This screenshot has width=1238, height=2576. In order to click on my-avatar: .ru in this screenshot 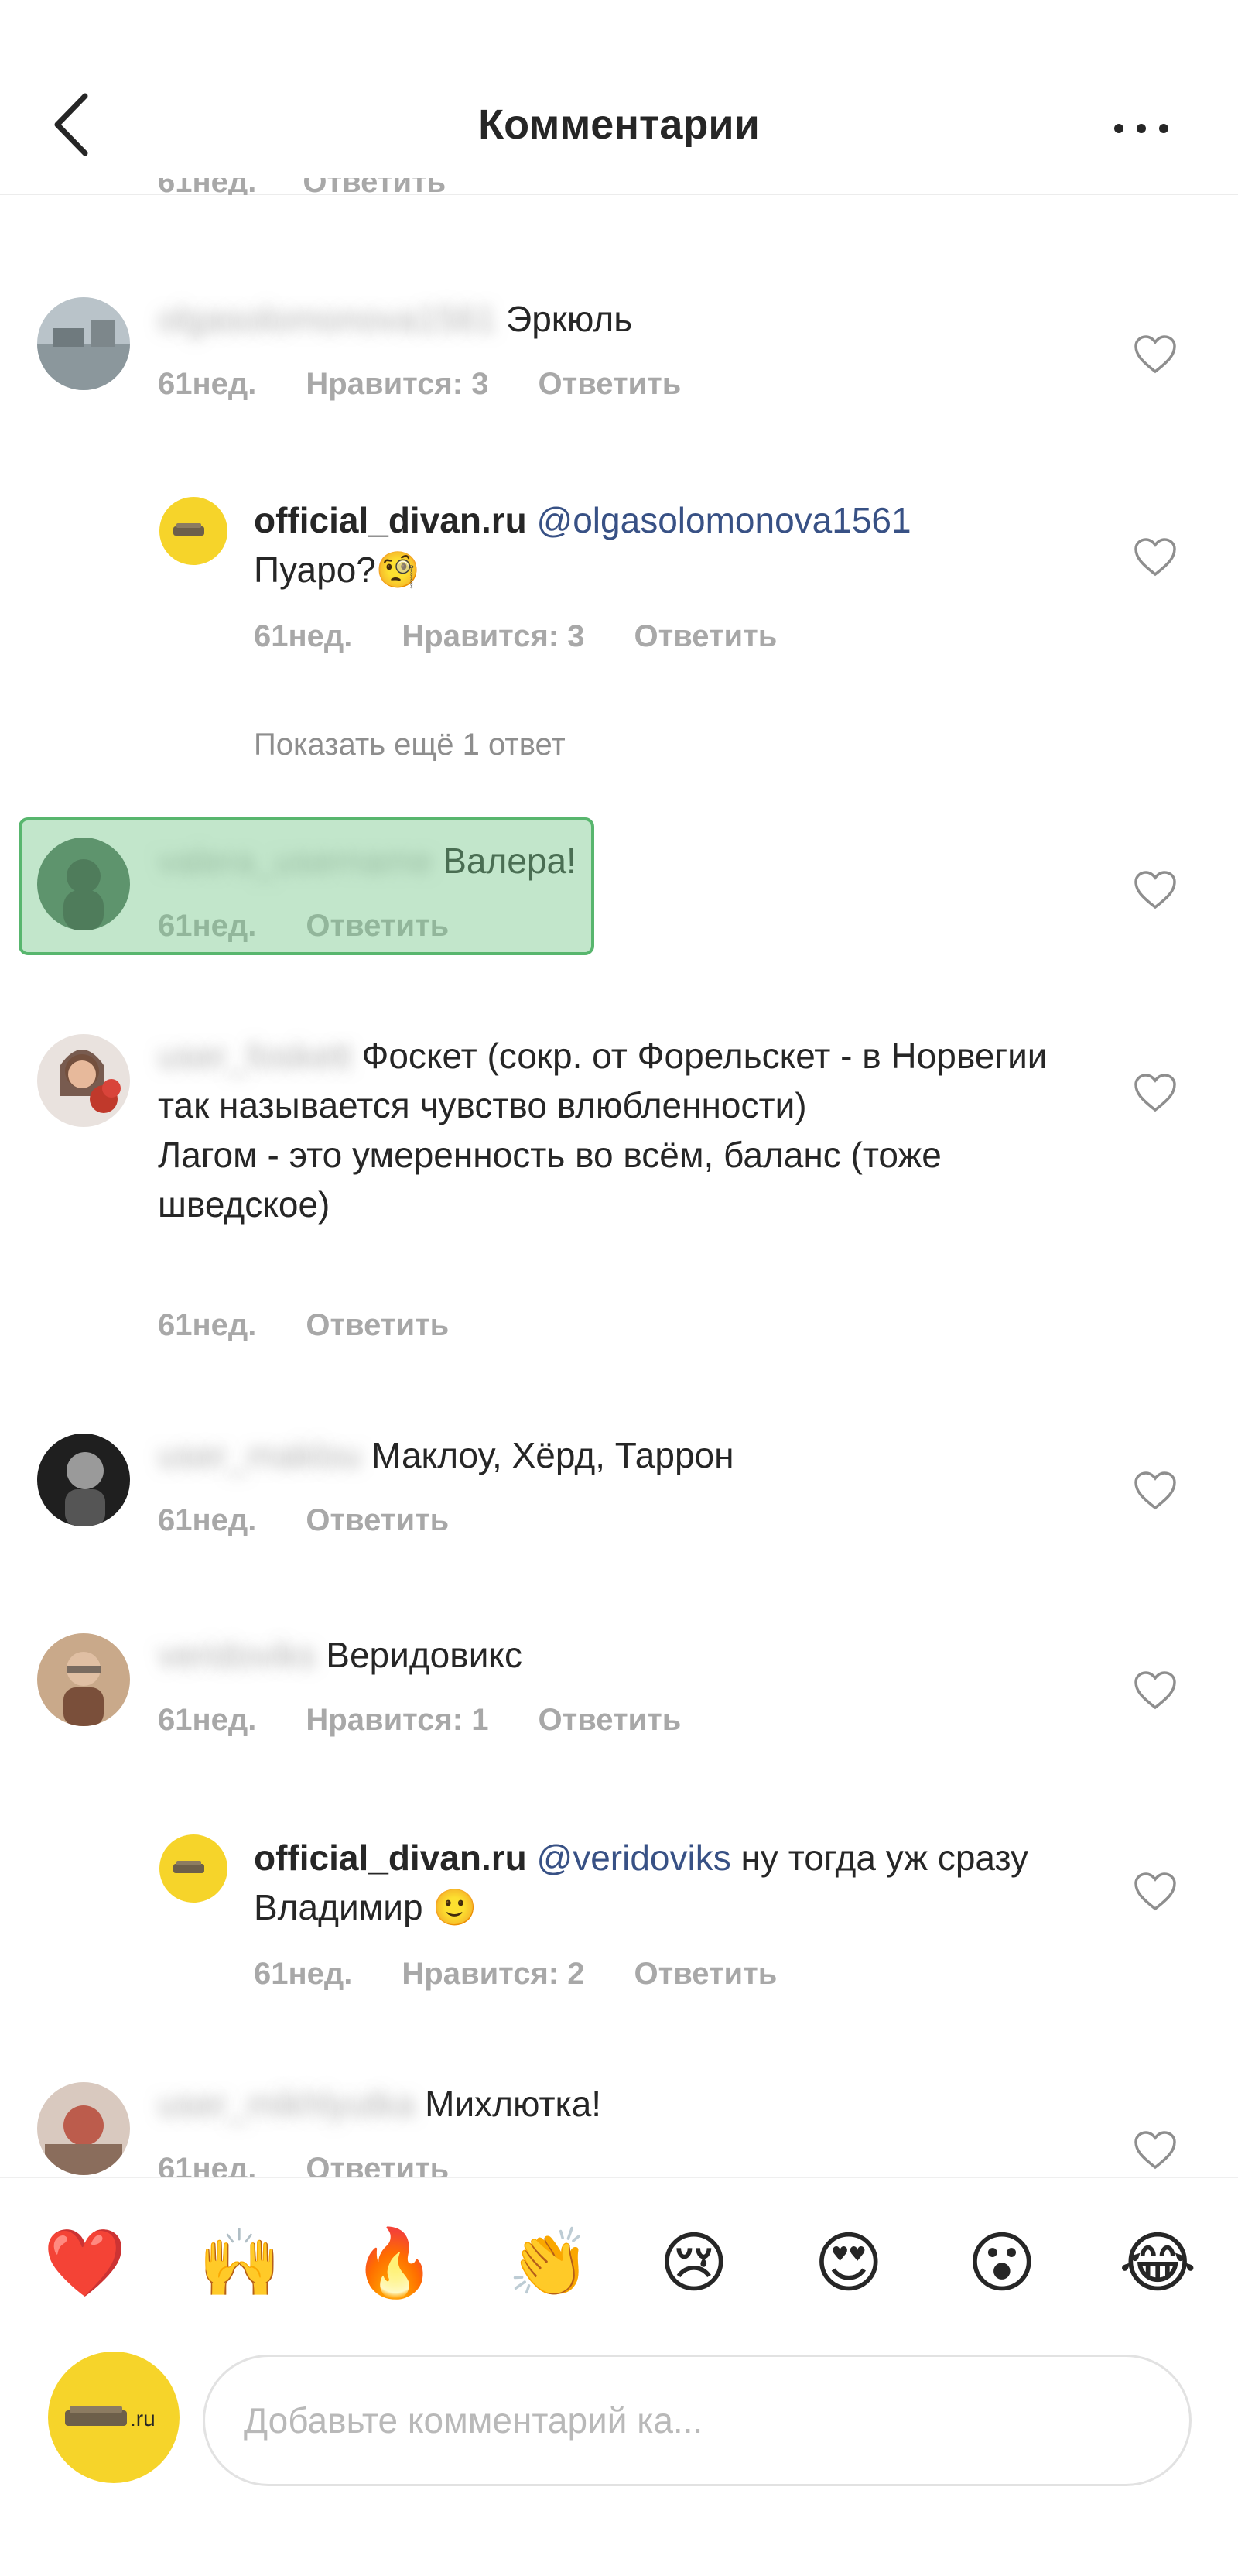, I will do `click(114, 2417)`.